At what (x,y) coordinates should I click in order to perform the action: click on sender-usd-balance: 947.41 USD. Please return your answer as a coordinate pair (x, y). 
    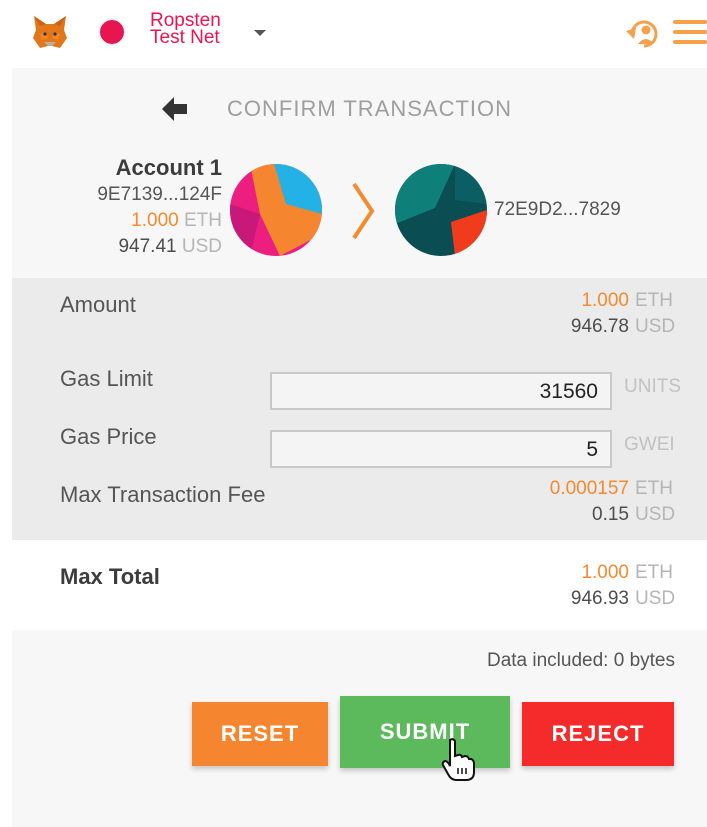
    Looking at the image, I should click on (132, 247).